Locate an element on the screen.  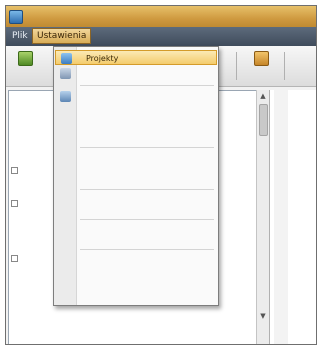
title-bar is located at coordinates (161, 17).